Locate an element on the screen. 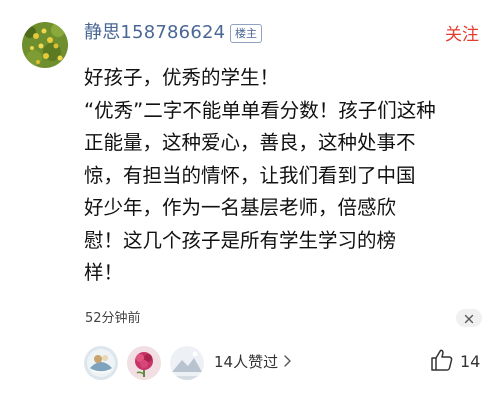 This screenshot has width=499, height=401. comment-line: 惊，有担当的情怀，让我们看到了中国 is located at coordinates (250, 175).